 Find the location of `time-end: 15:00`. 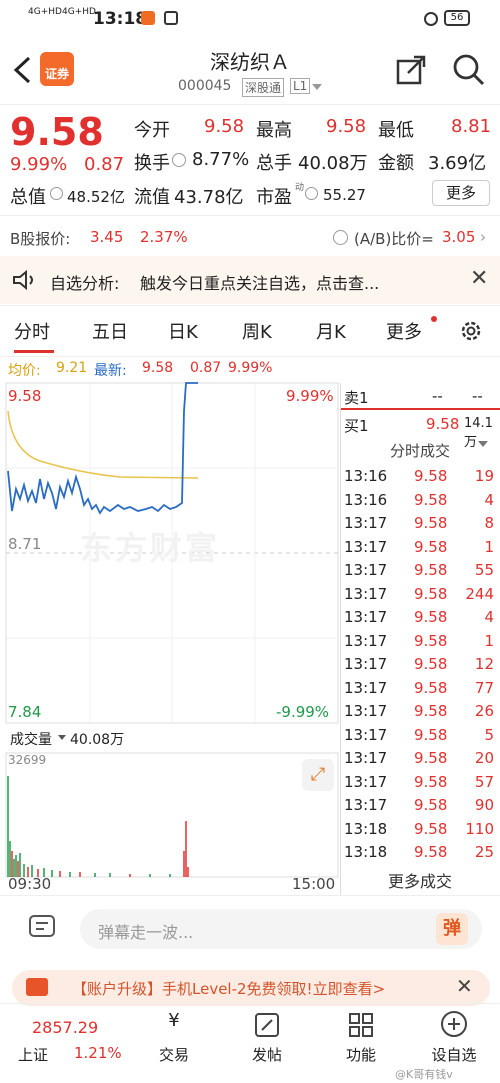

time-end: 15:00 is located at coordinates (314, 884).